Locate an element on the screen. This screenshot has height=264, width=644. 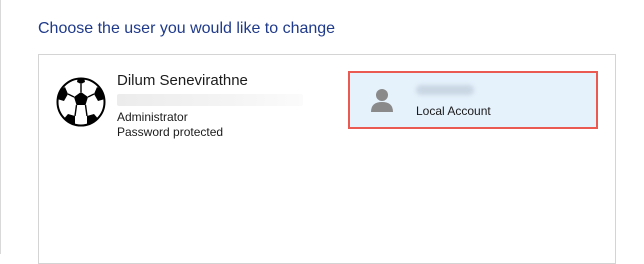
user-name: Dilum Senevirathne is located at coordinates (182, 80).